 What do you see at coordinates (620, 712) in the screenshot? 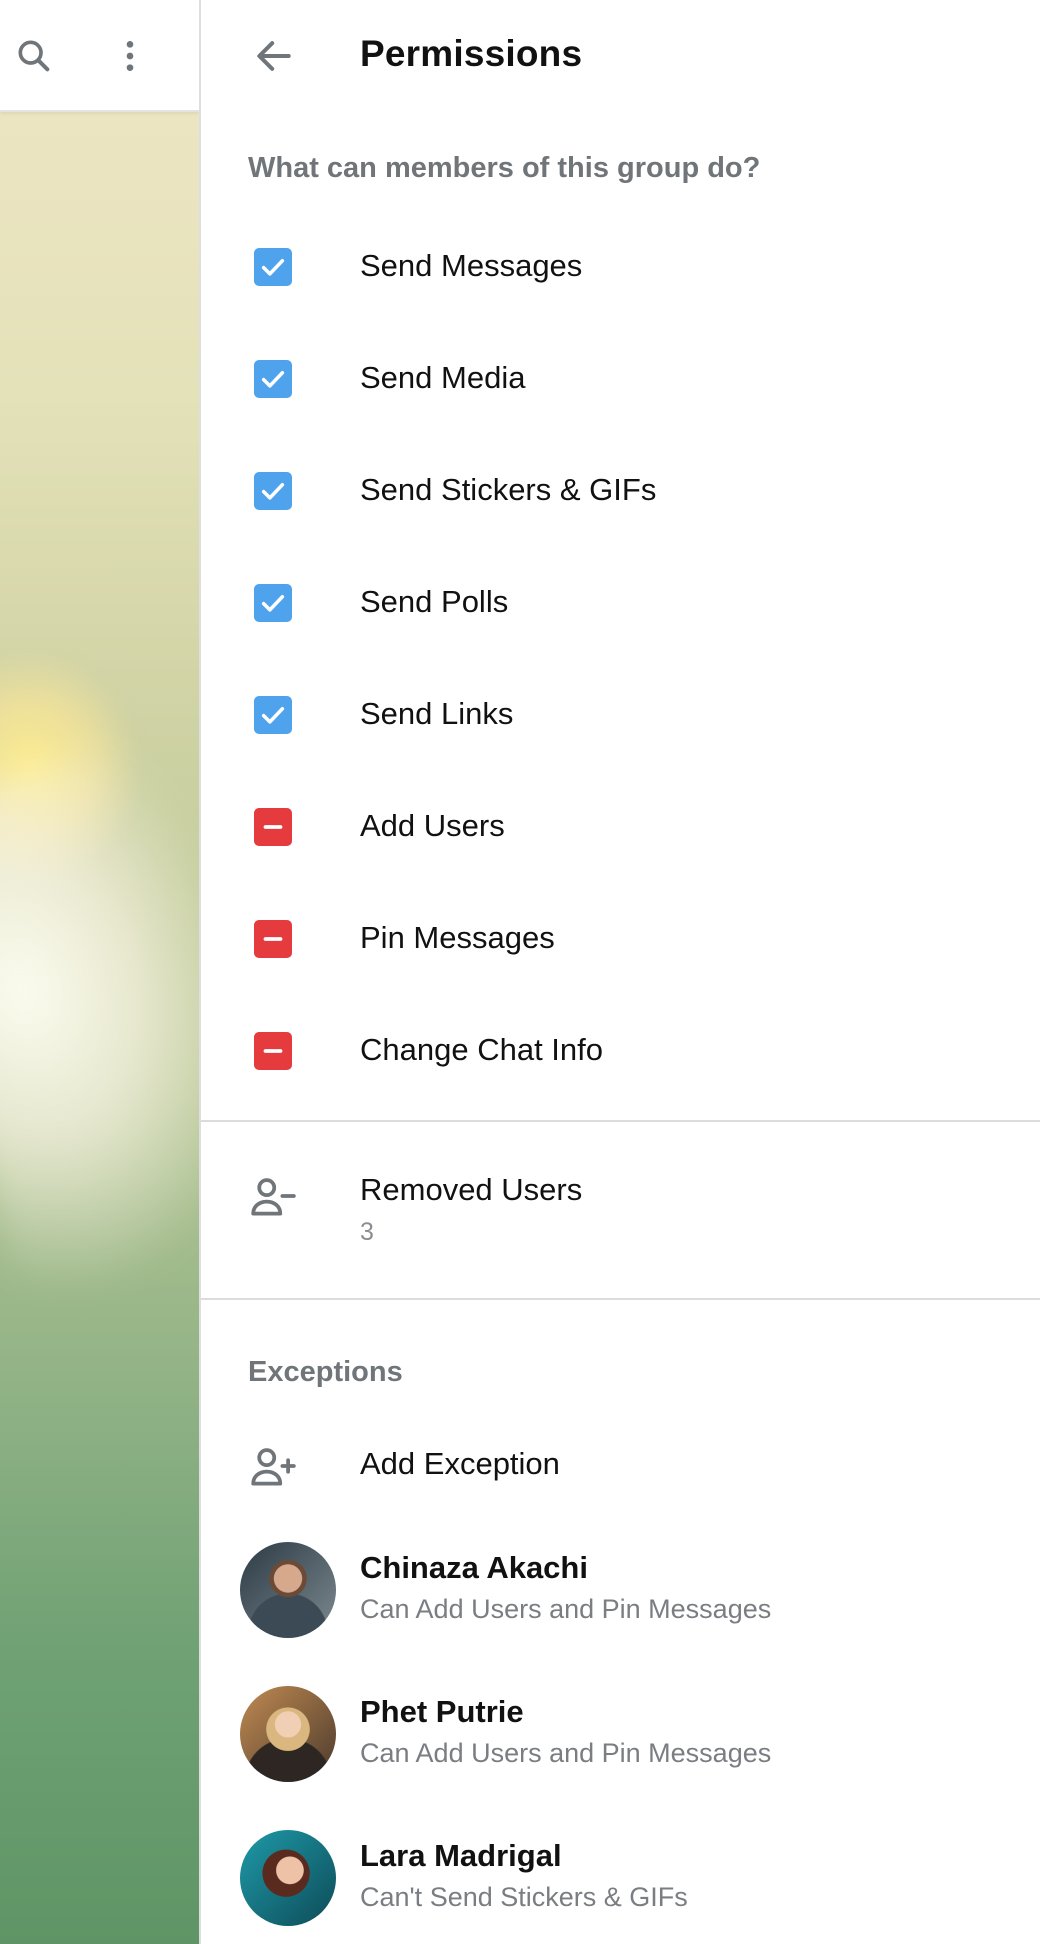
I see `permission-row: Send Links` at bounding box center [620, 712].